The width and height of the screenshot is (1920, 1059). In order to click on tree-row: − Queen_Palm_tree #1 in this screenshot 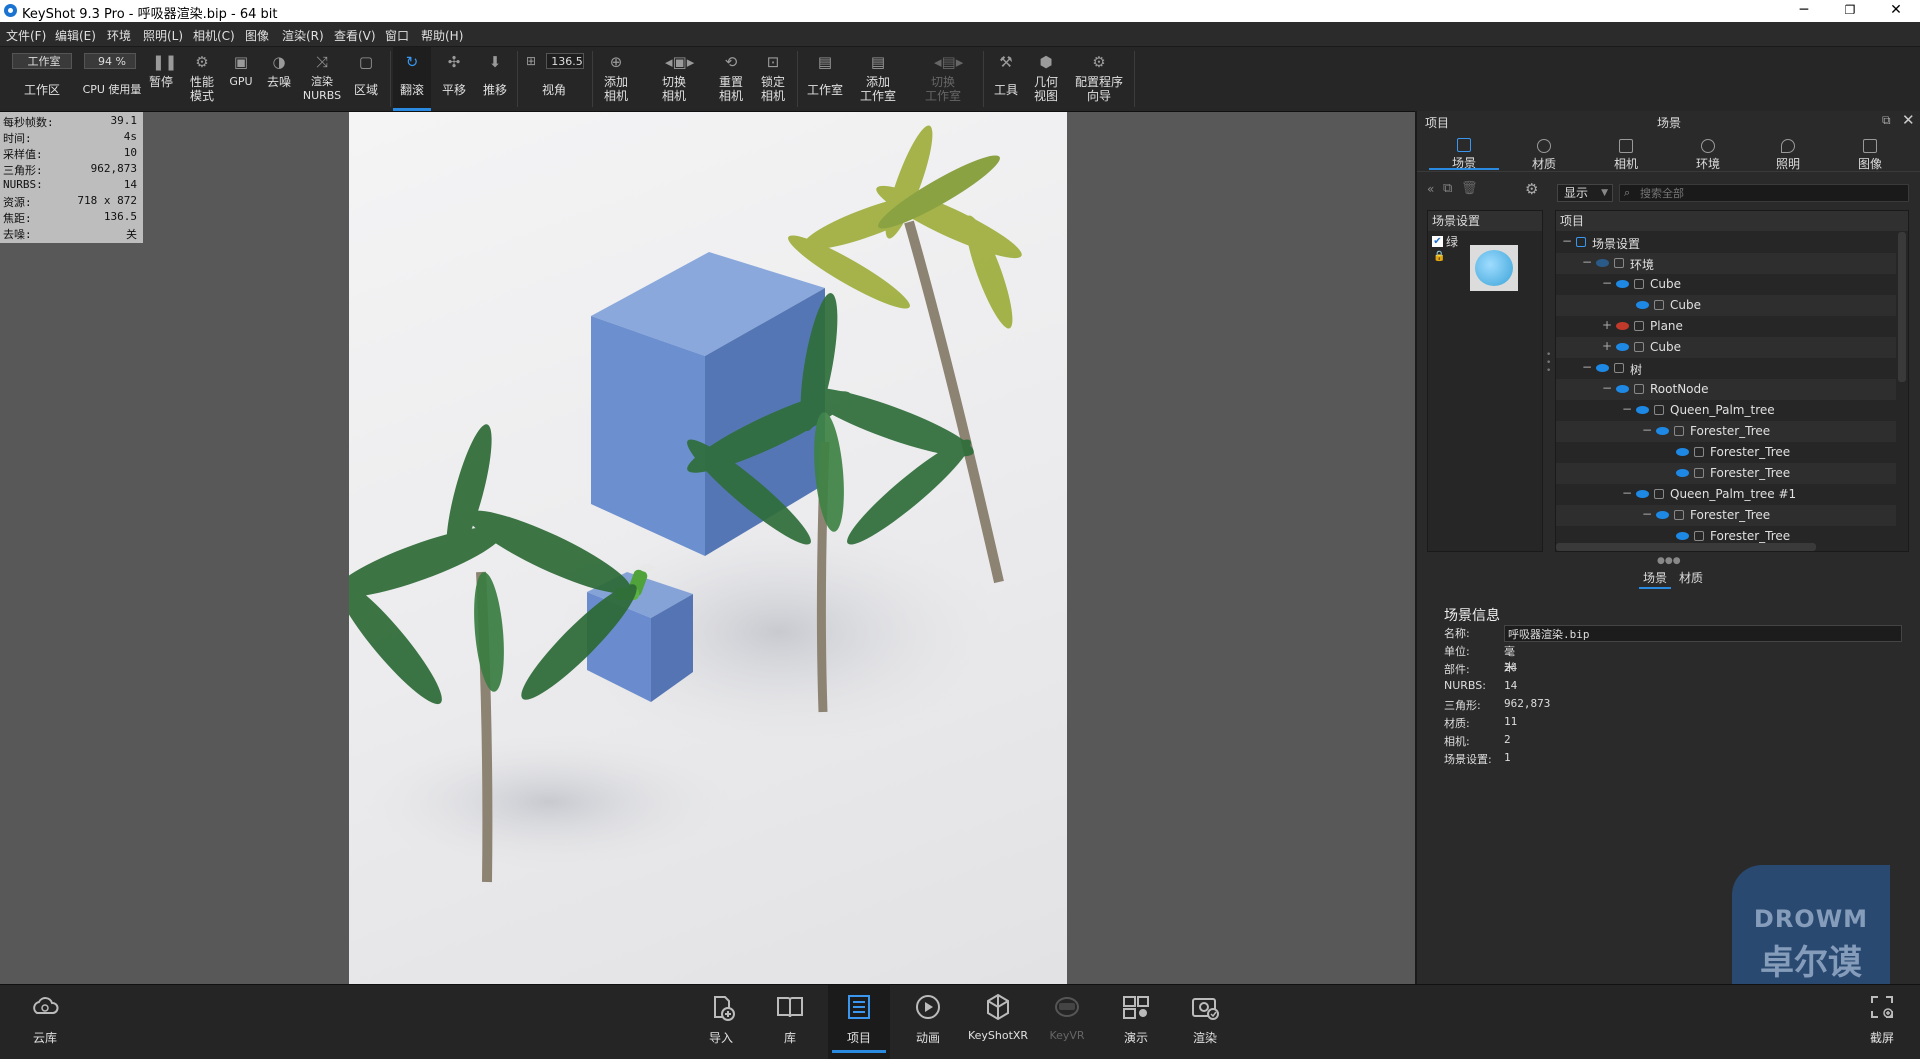, I will do `click(1726, 494)`.